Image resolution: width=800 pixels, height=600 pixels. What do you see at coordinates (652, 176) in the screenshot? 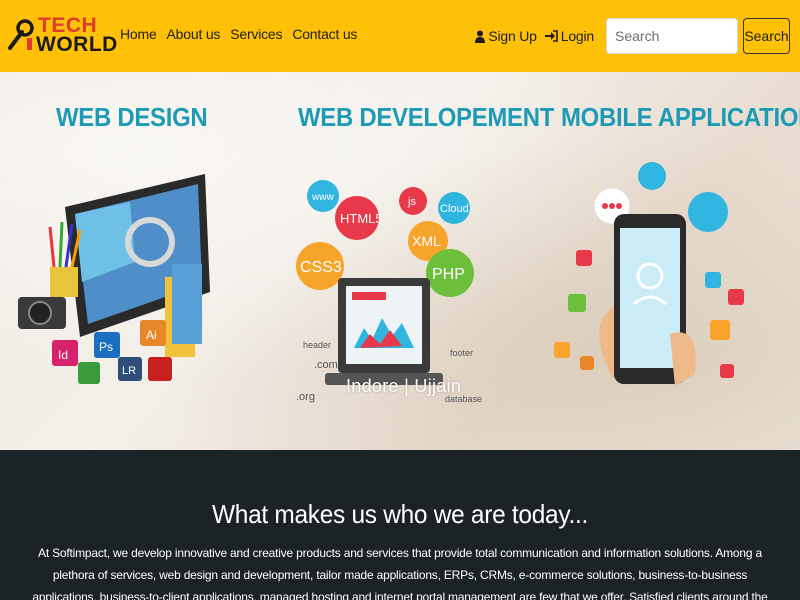
I see `share-icon` at bounding box center [652, 176].